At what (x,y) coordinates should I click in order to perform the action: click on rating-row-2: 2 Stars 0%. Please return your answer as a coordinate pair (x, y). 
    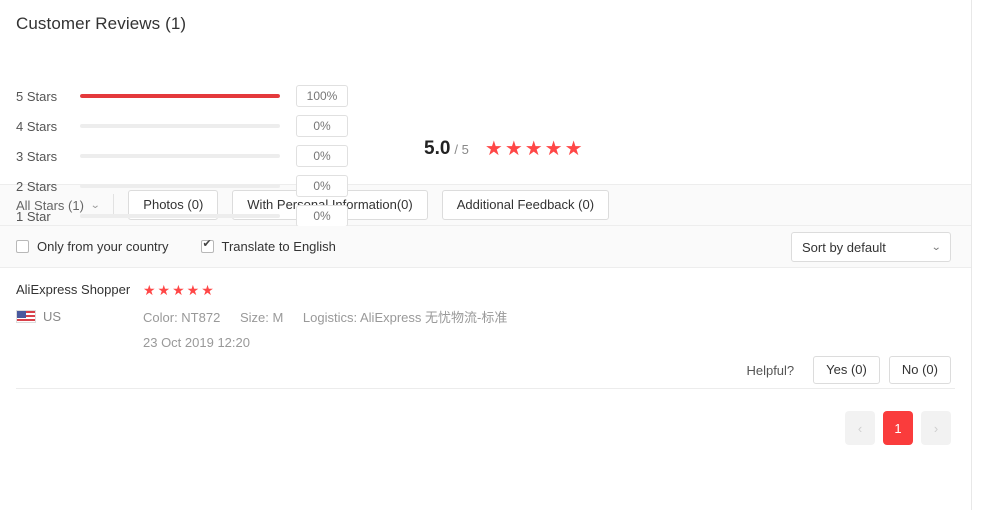
    Looking at the image, I should click on (182, 186).